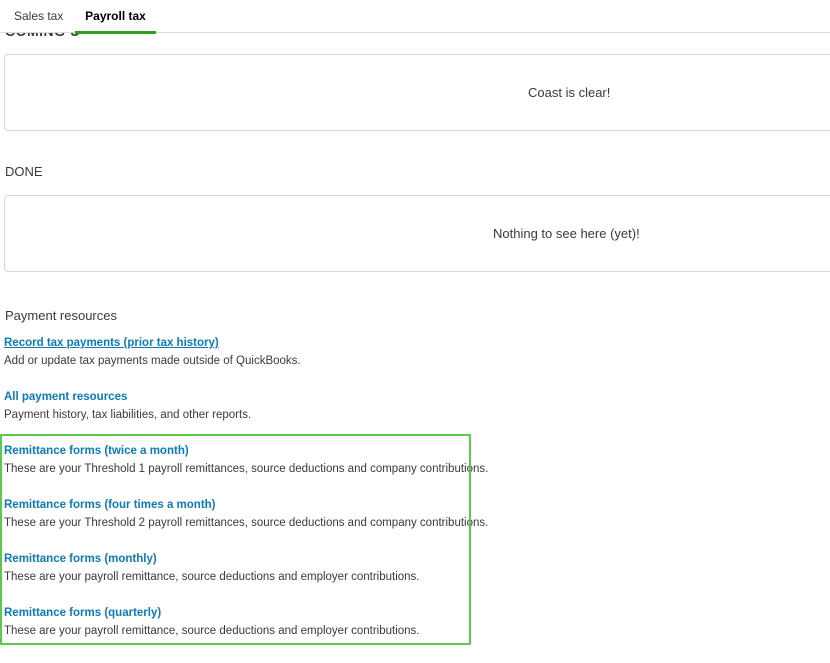  What do you see at coordinates (61, 315) in the screenshot?
I see `payment-resources-heading: Payment resources` at bounding box center [61, 315].